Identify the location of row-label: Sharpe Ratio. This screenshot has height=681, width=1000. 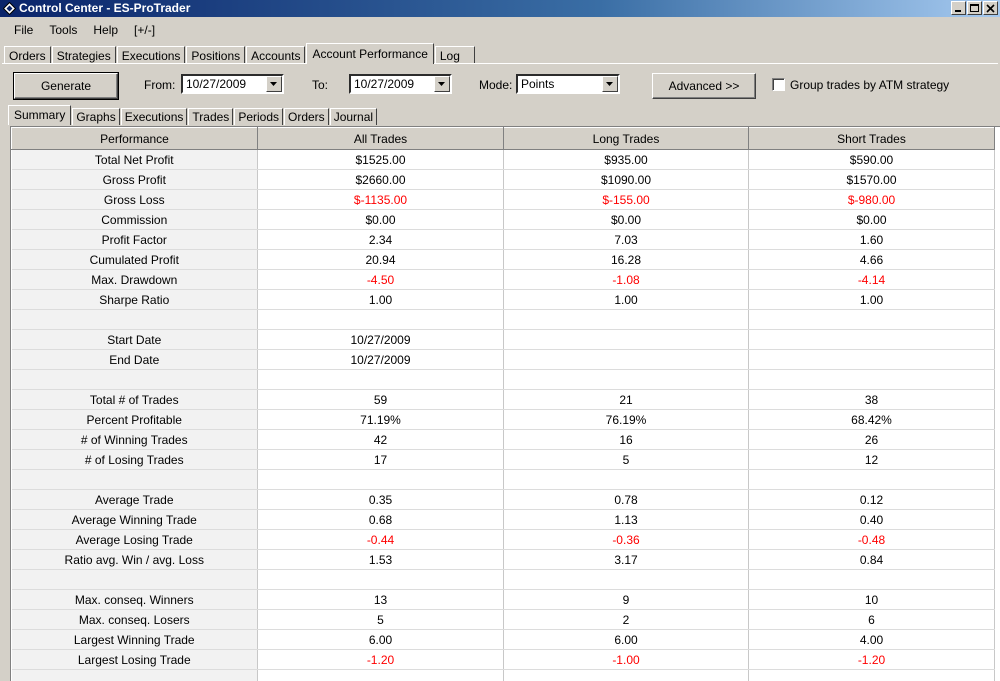
(135, 300).